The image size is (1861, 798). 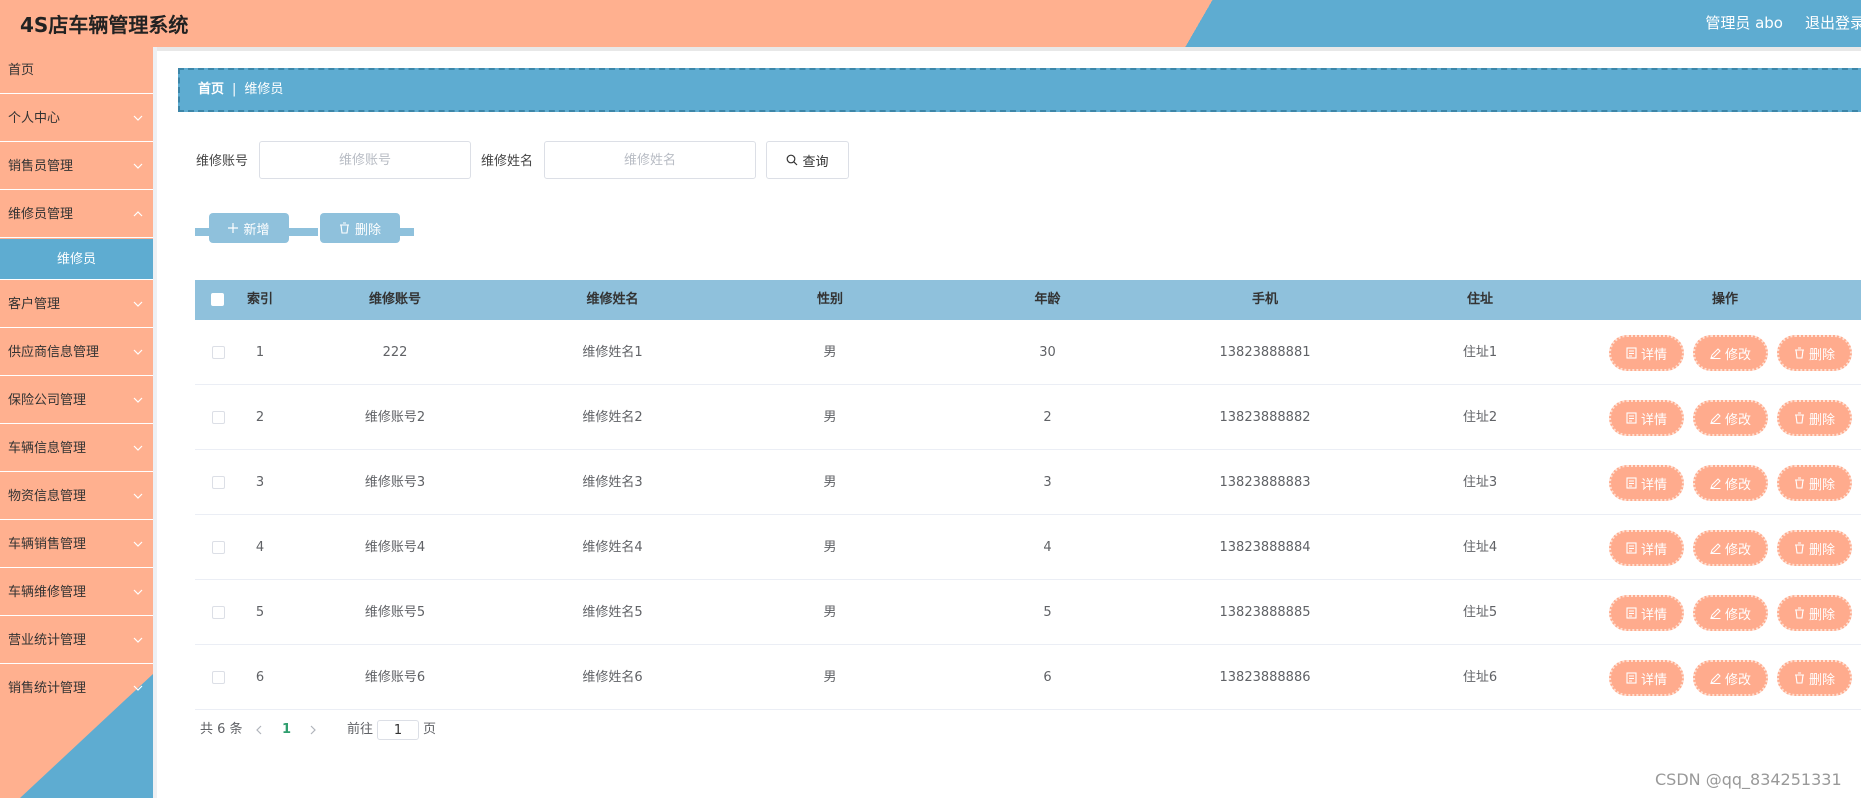 What do you see at coordinates (76, 448) in the screenshot?
I see `sidebar-item-vehicle-info: 车辆信息管理` at bounding box center [76, 448].